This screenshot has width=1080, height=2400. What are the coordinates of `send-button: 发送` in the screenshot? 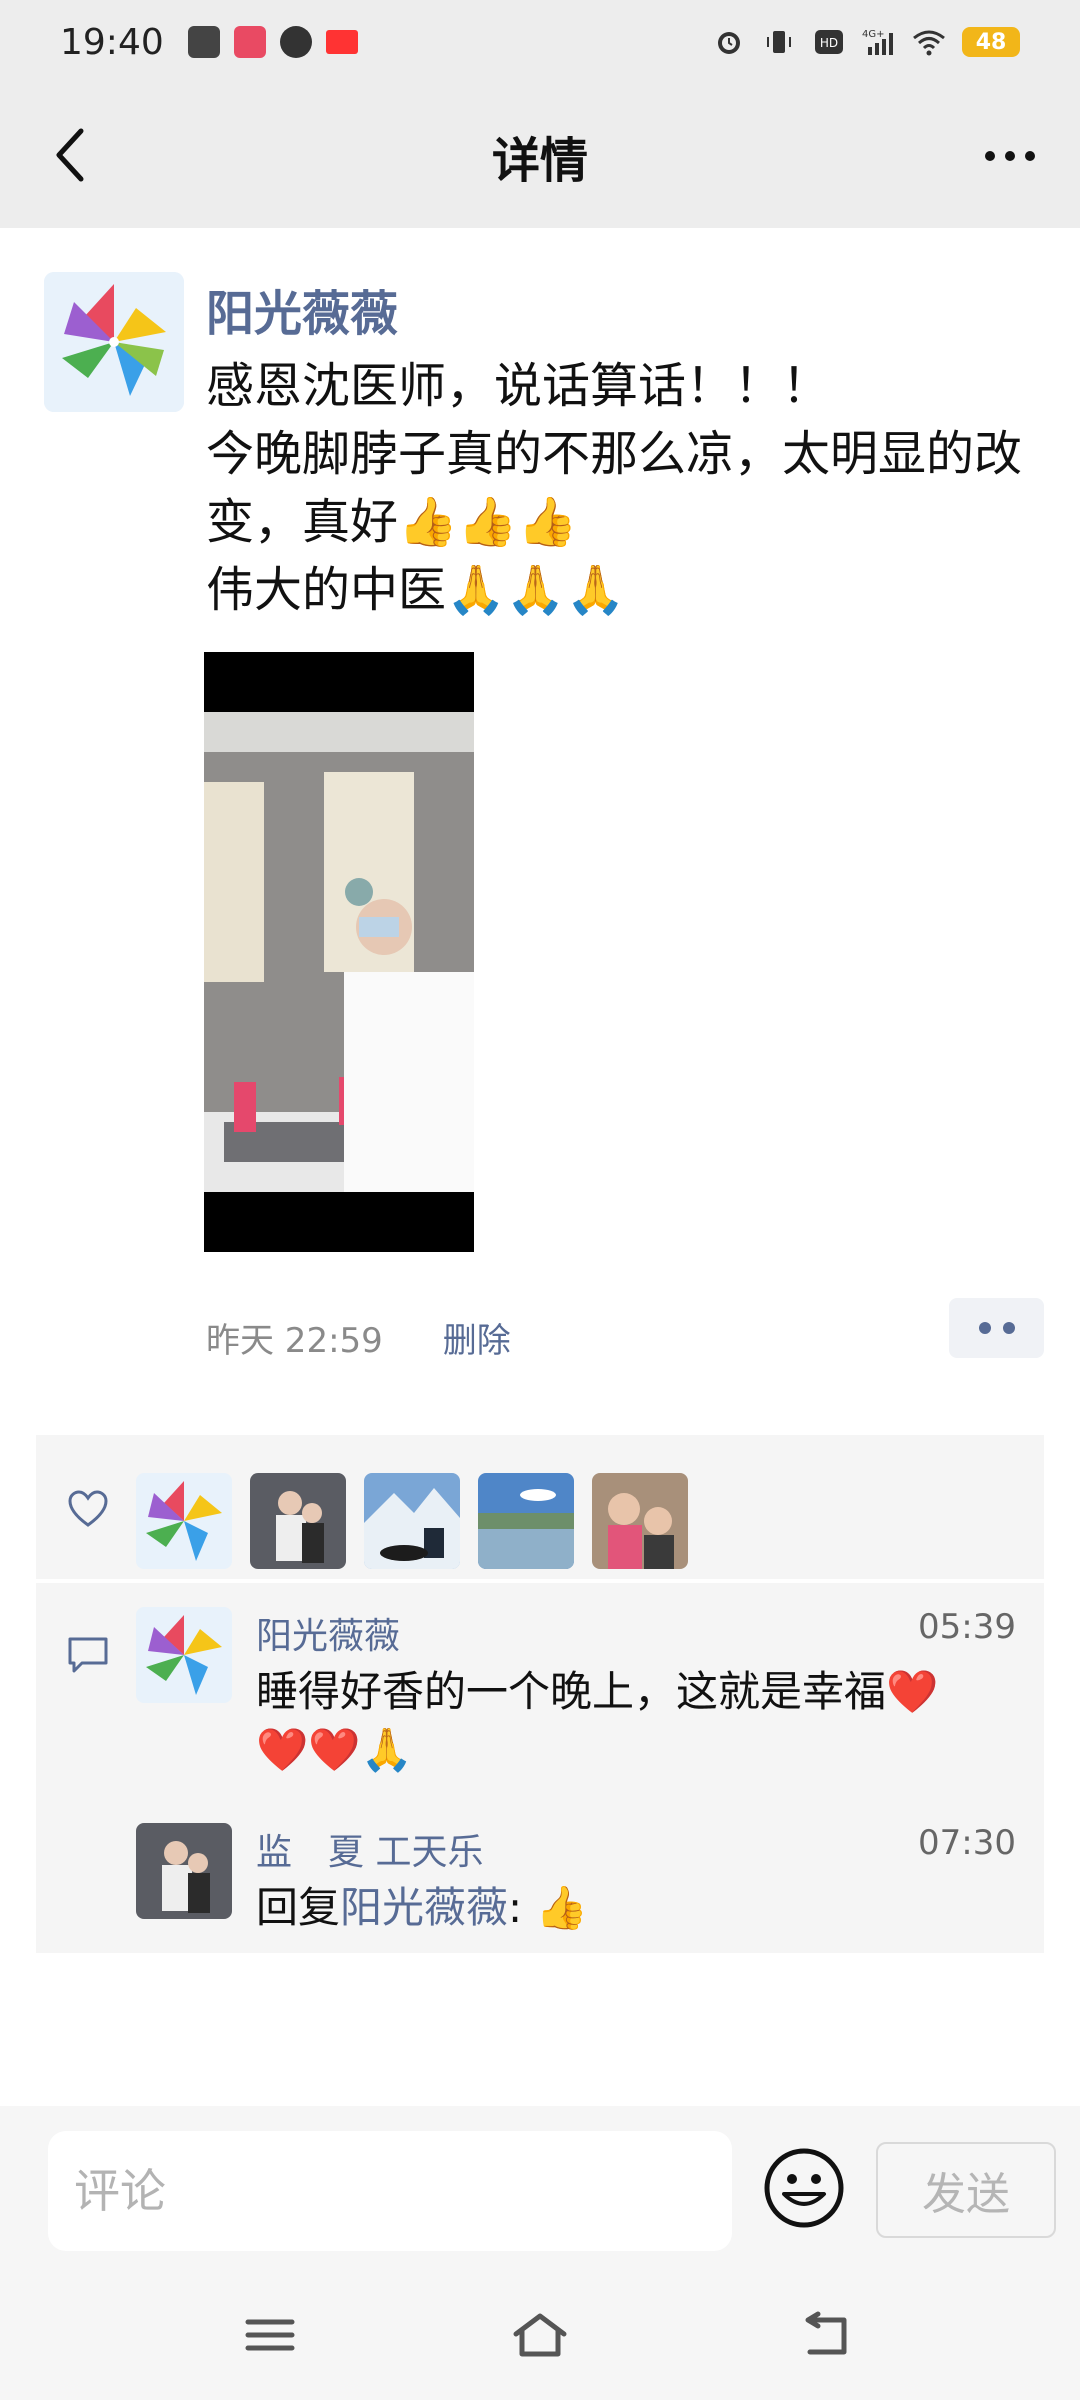 It's located at (966, 2190).